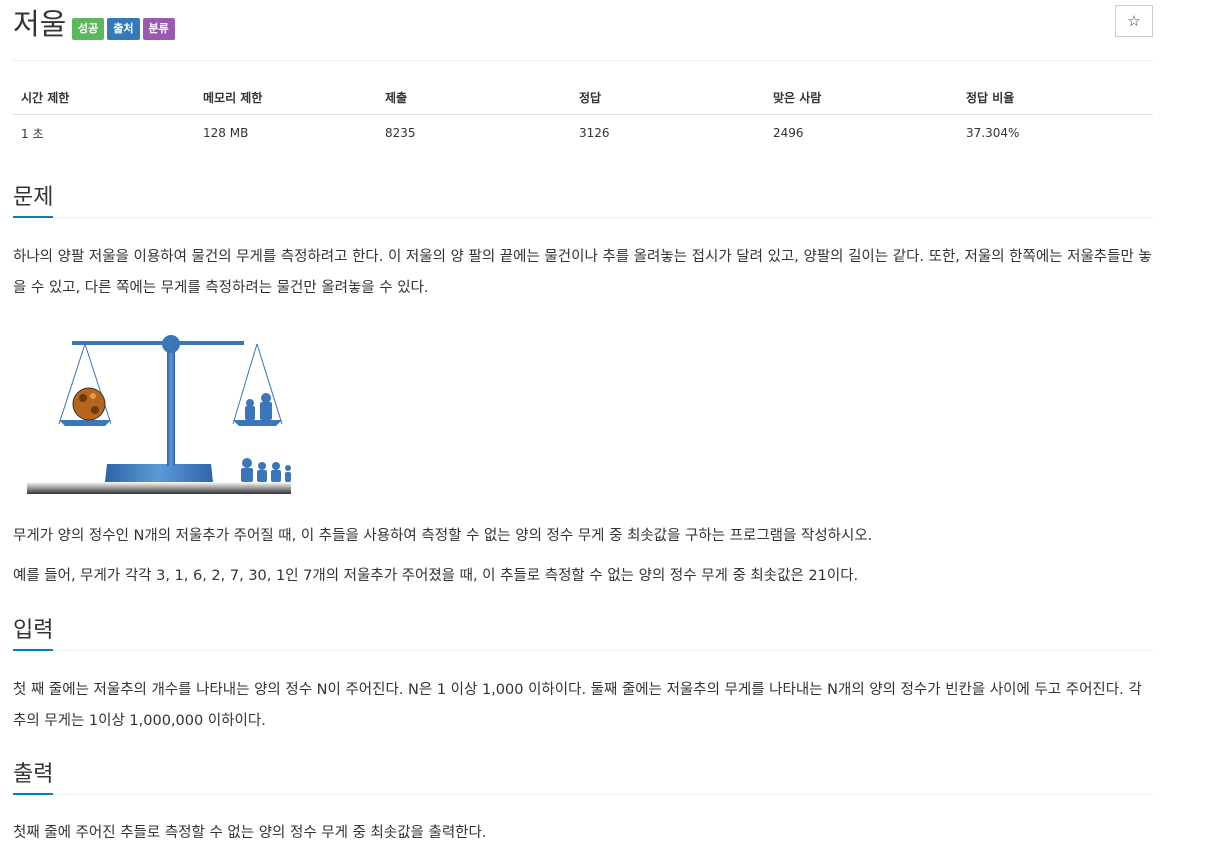 This screenshot has width=1211, height=863. What do you see at coordinates (668, 97) in the screenshot?
I see `header-accepted: 정답` at bounding box center [668, 97].